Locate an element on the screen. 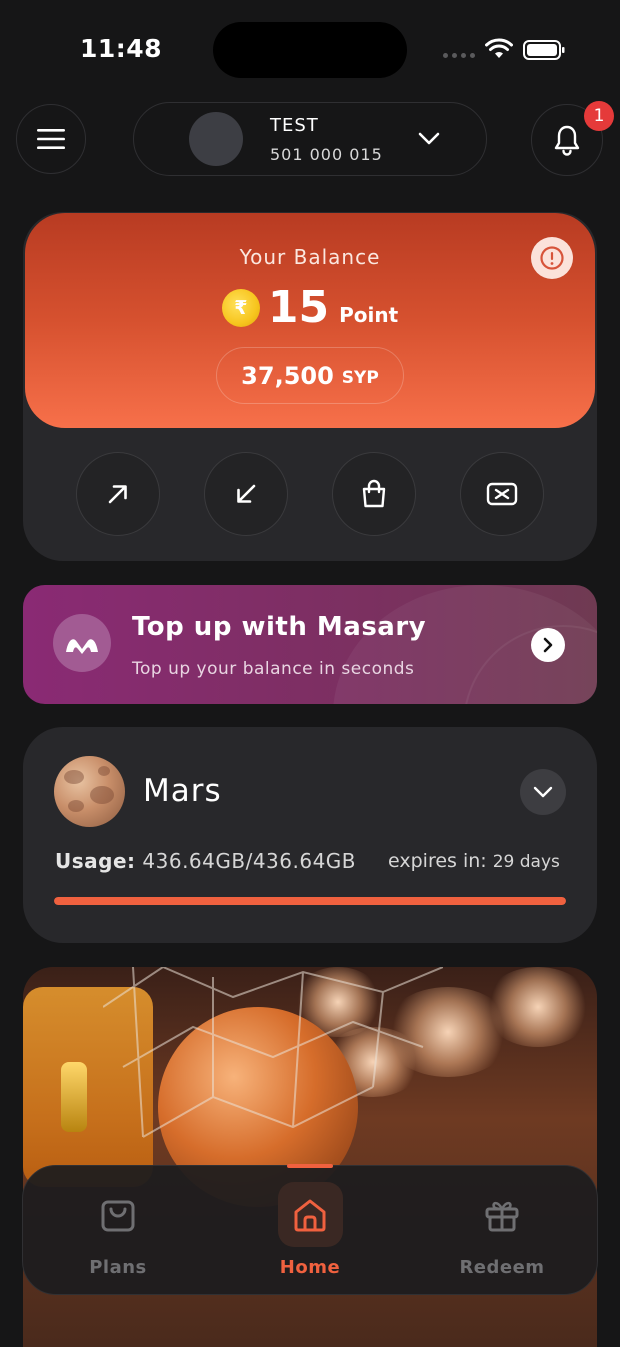  usage-progress-bar is located at coordinates (310, 901).